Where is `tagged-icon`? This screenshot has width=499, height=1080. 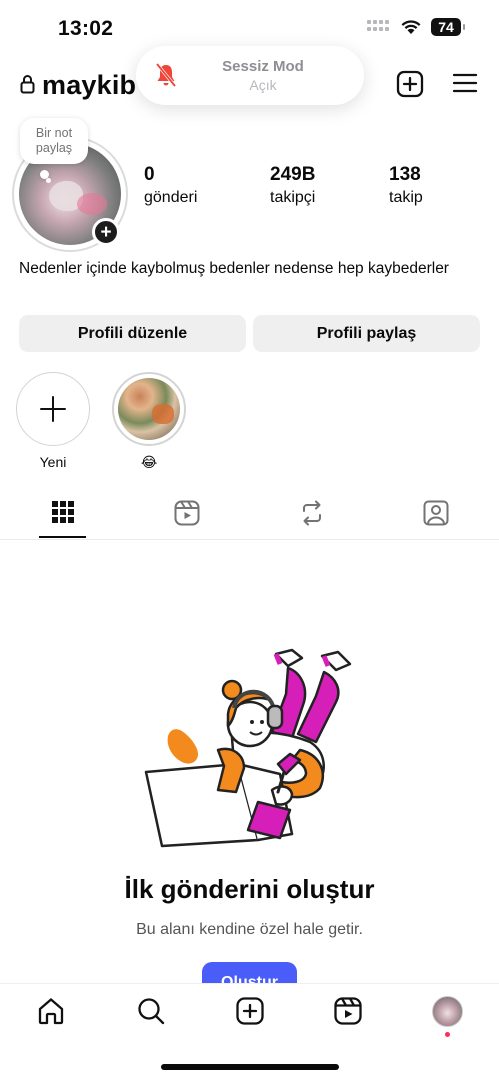
tagged-icon is located at coordinates (436, 513).